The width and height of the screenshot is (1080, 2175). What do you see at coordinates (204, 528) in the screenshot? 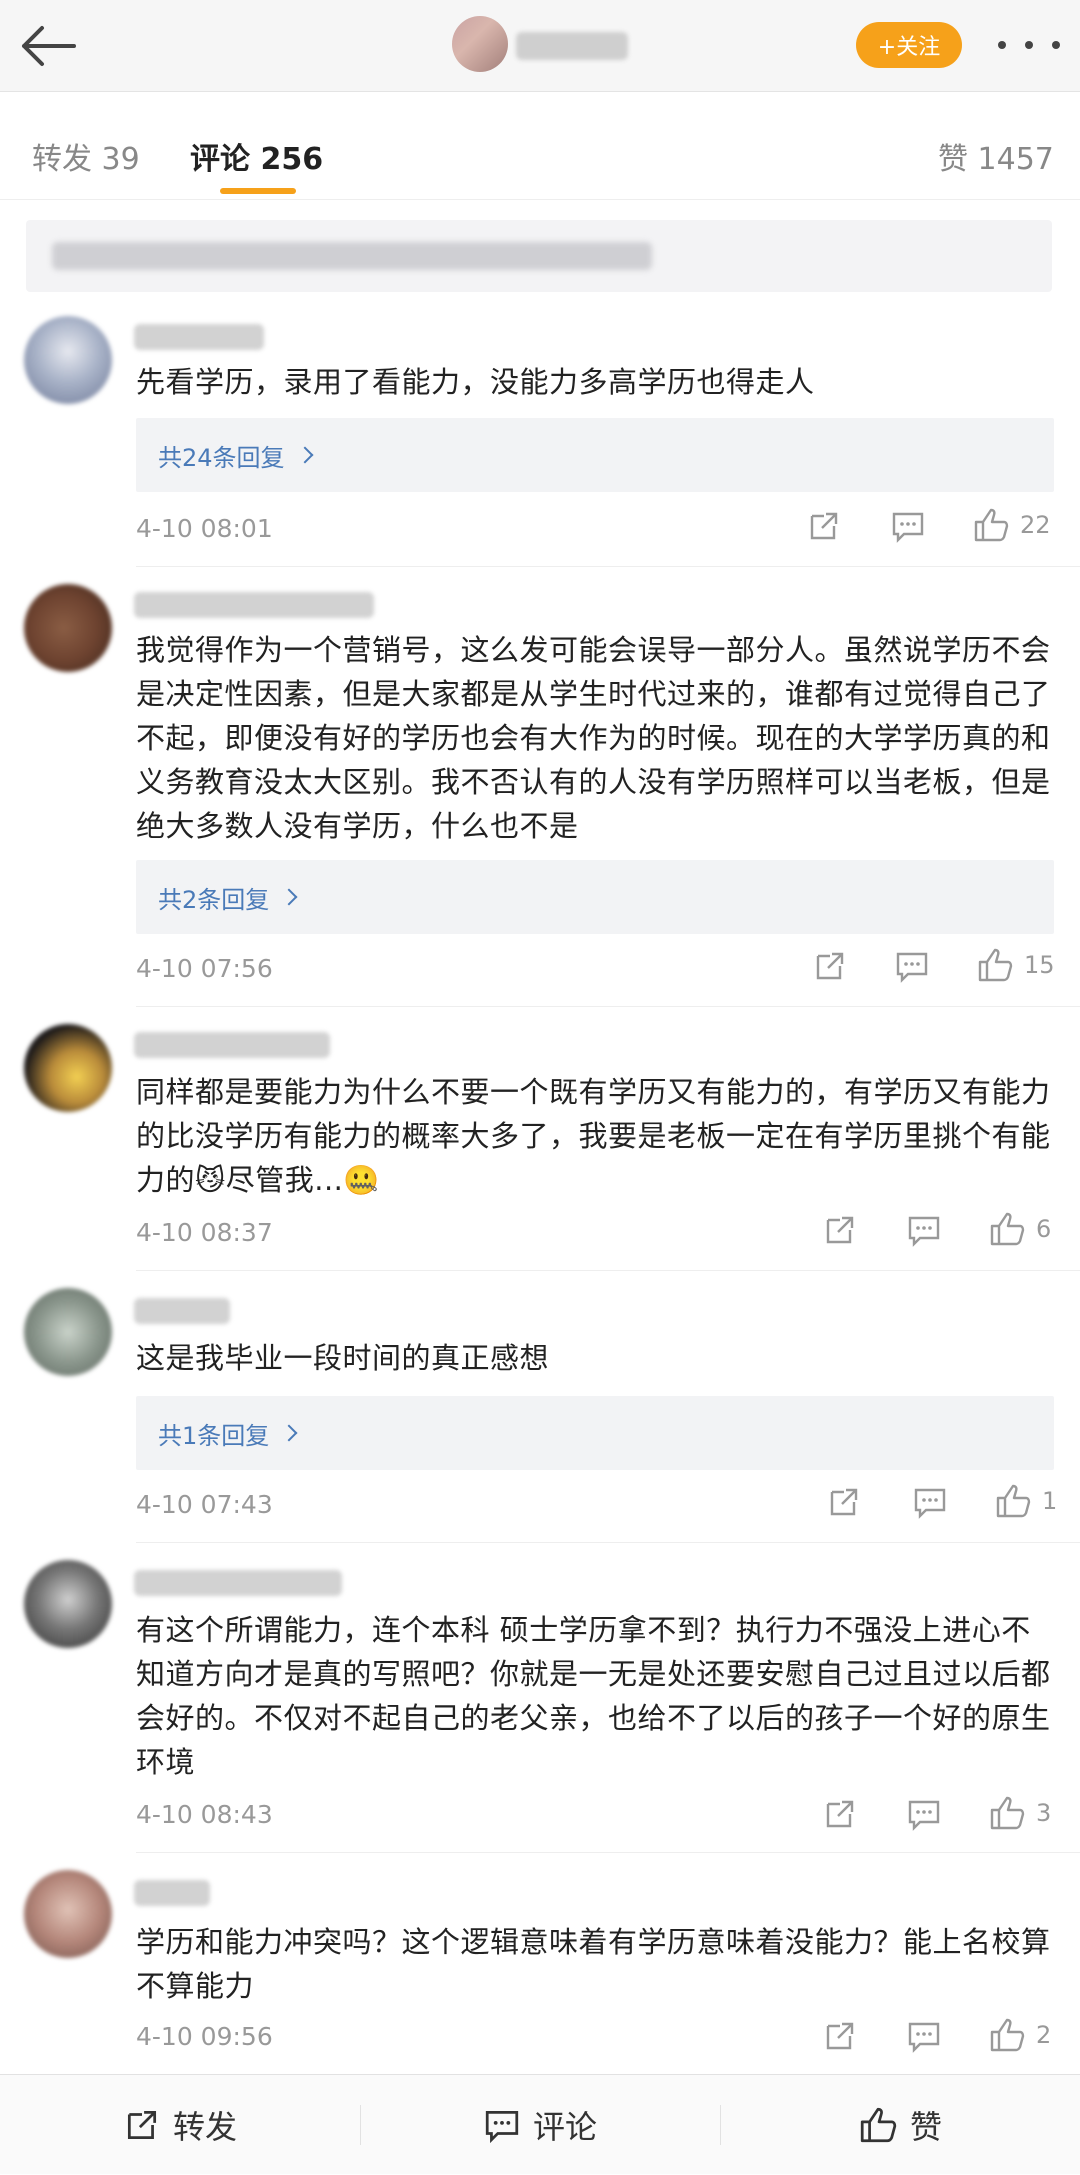
I see `comment-time: 4-10 08:01` at bounding box center [204, 528].